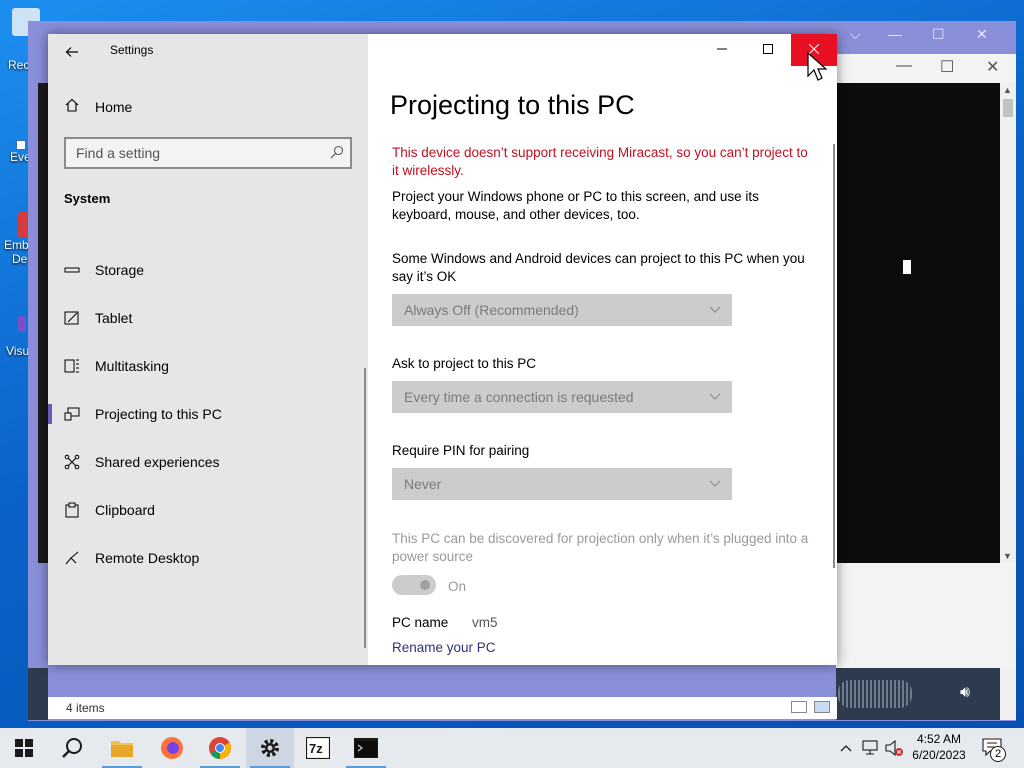  I want to click on home-icon, so click(72, 105).